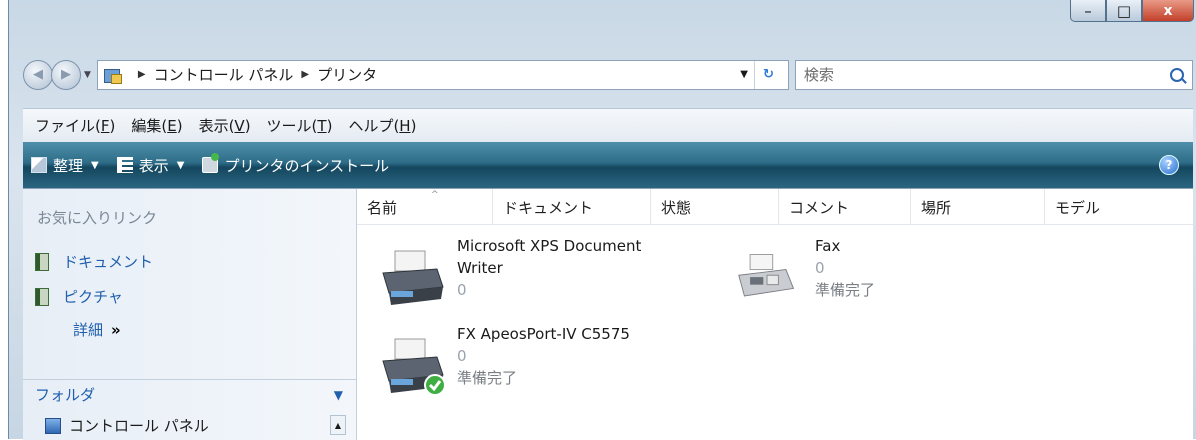 Image resolution: width=1196 pixels, height=440 pixels. What do you see at coordinates (1119, 207) in the screenshot?
I see `column-header-model: モデル` at bounding box center [1119, 207].